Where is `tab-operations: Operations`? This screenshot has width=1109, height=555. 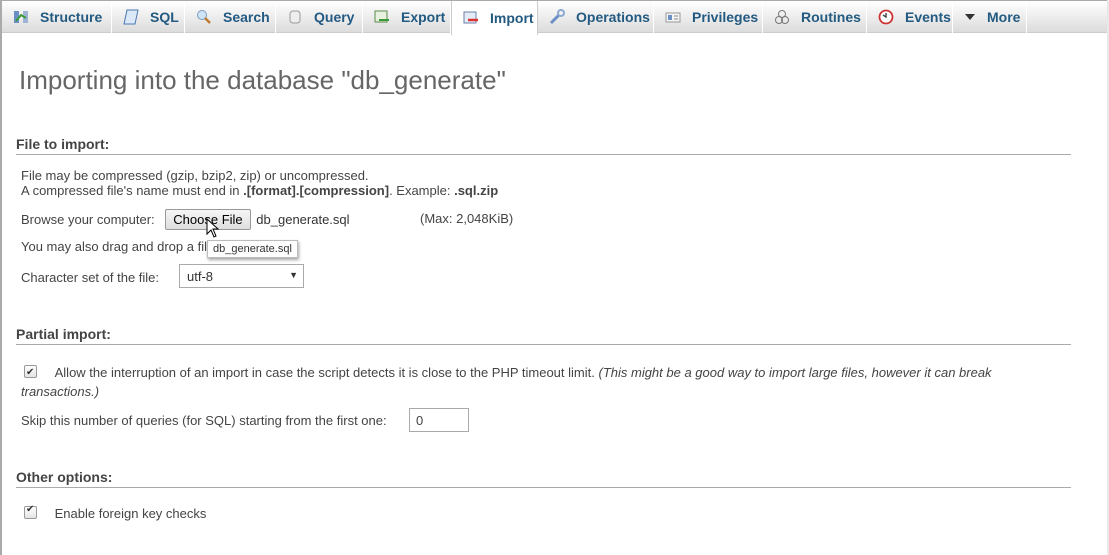 tab-operations: Operations is located at coordinates (596, 17).